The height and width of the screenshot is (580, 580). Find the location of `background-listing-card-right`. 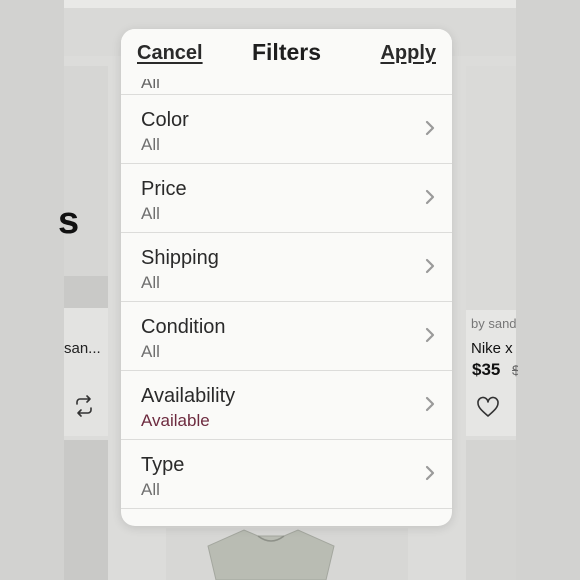

background-listing-card-right is located at coordinates (491, 251).